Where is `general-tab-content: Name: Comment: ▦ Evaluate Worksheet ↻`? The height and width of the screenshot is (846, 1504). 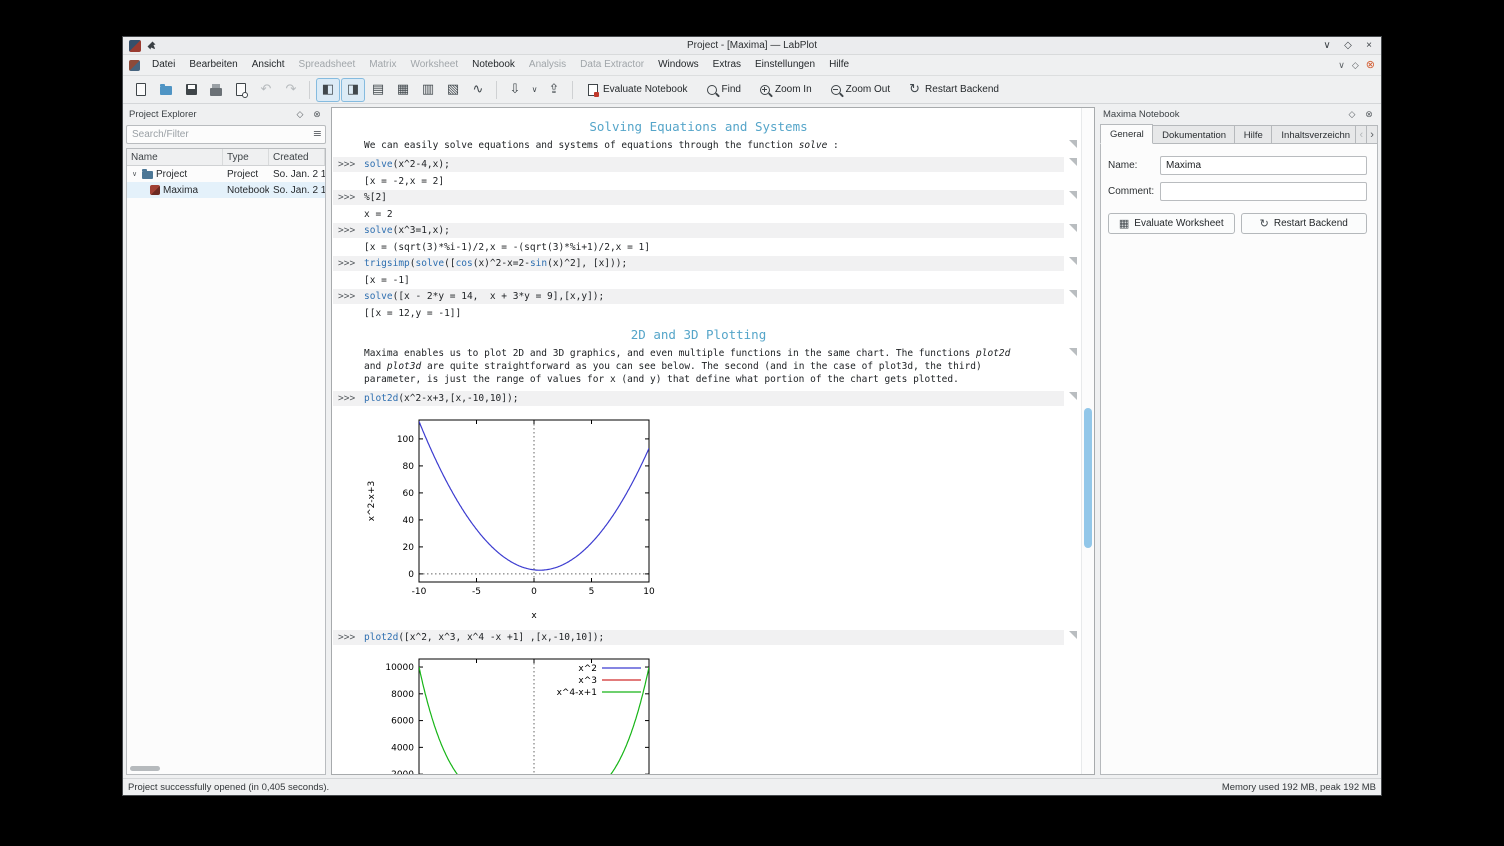 general-tab-content: Name: Comment: ▦ Evaluate Worksheet ↻ is located at coordinates (1239, 459).